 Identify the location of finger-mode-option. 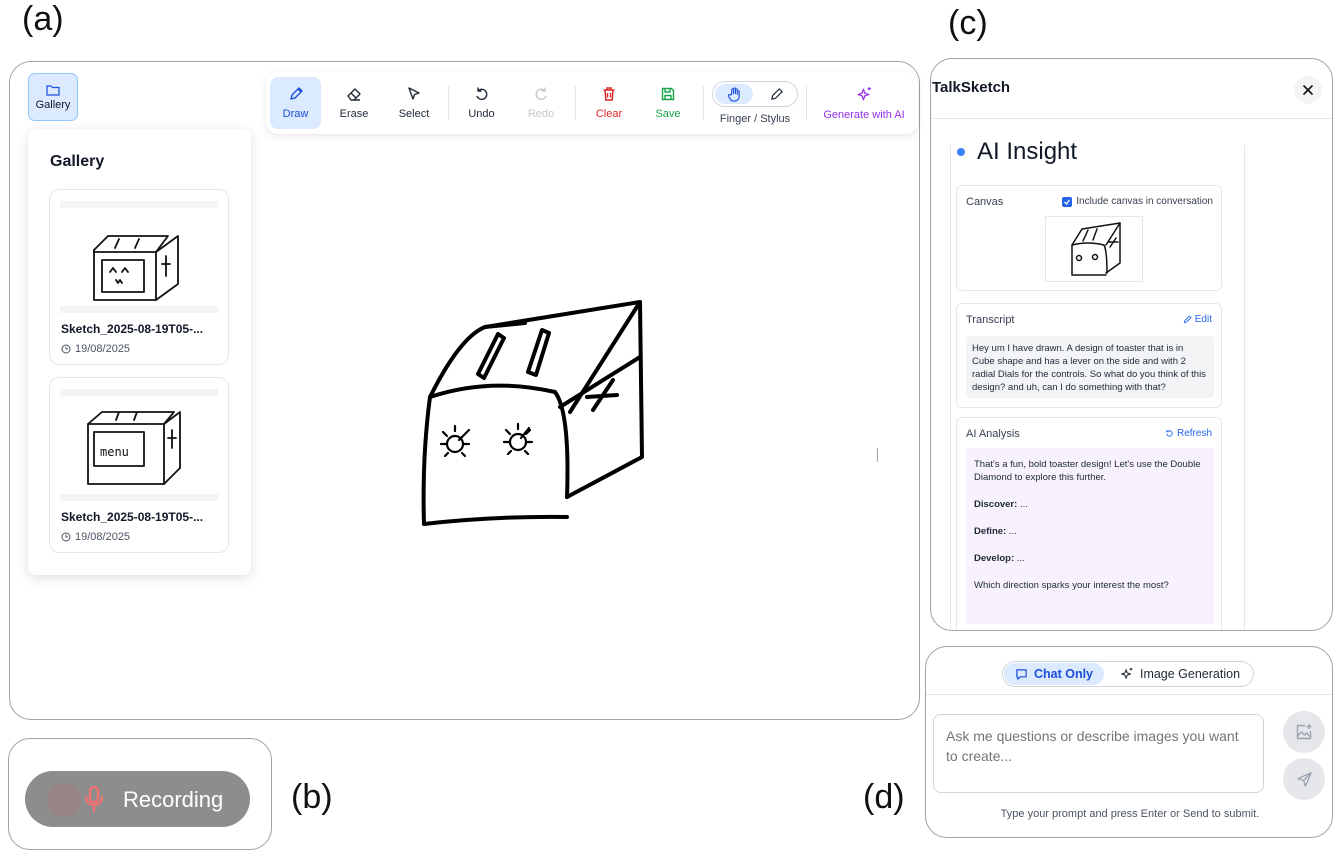
(734, 94).